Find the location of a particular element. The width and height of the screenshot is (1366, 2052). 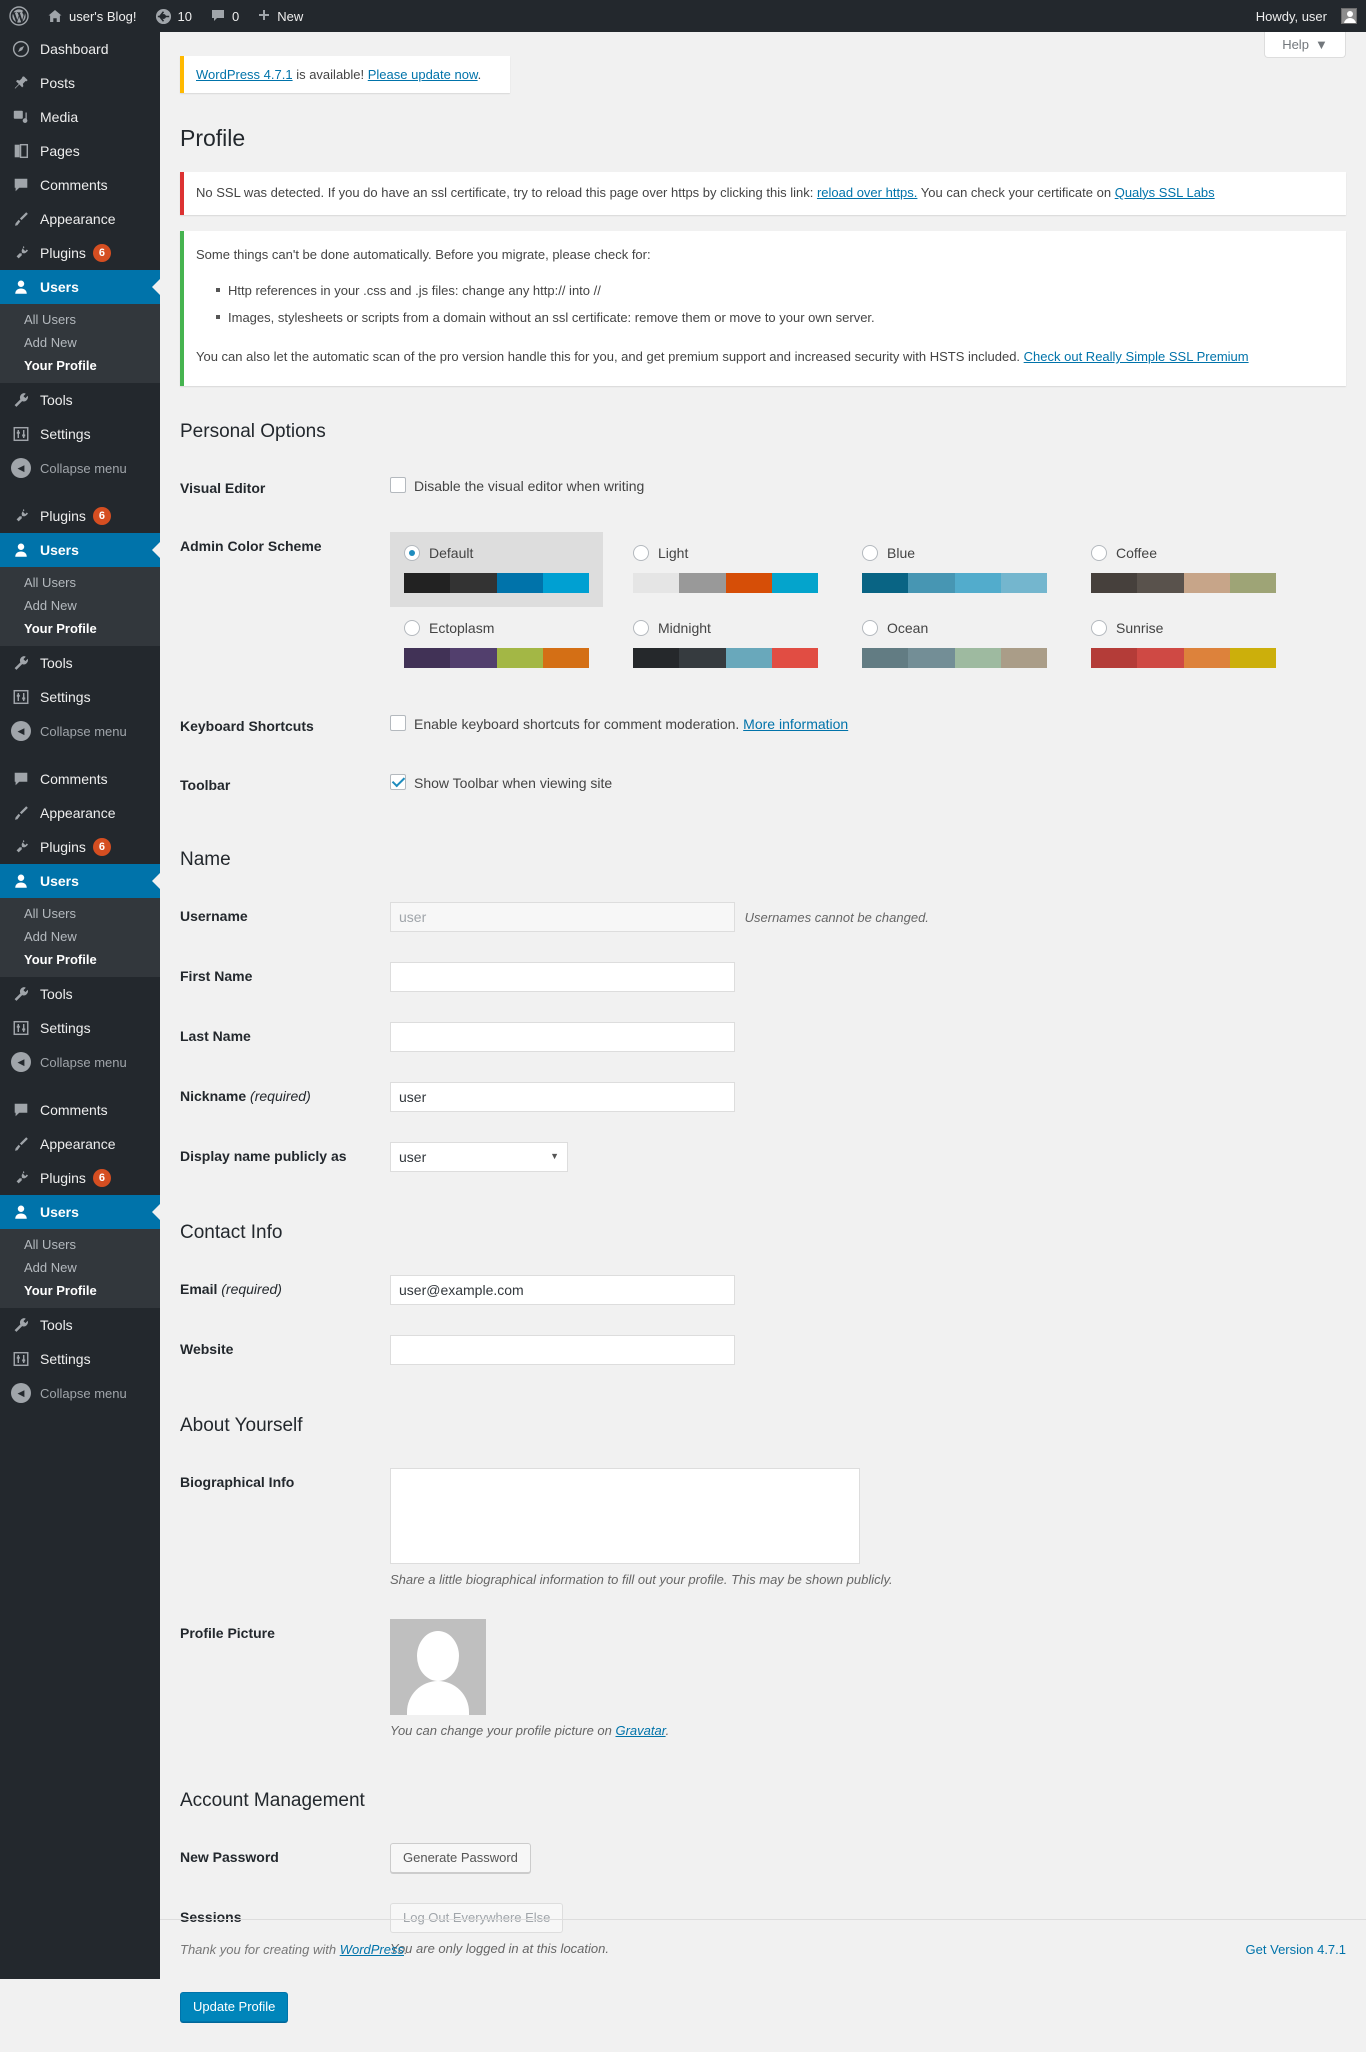

plugins-update-badge: 6 is located at coordinates (102, 1178).